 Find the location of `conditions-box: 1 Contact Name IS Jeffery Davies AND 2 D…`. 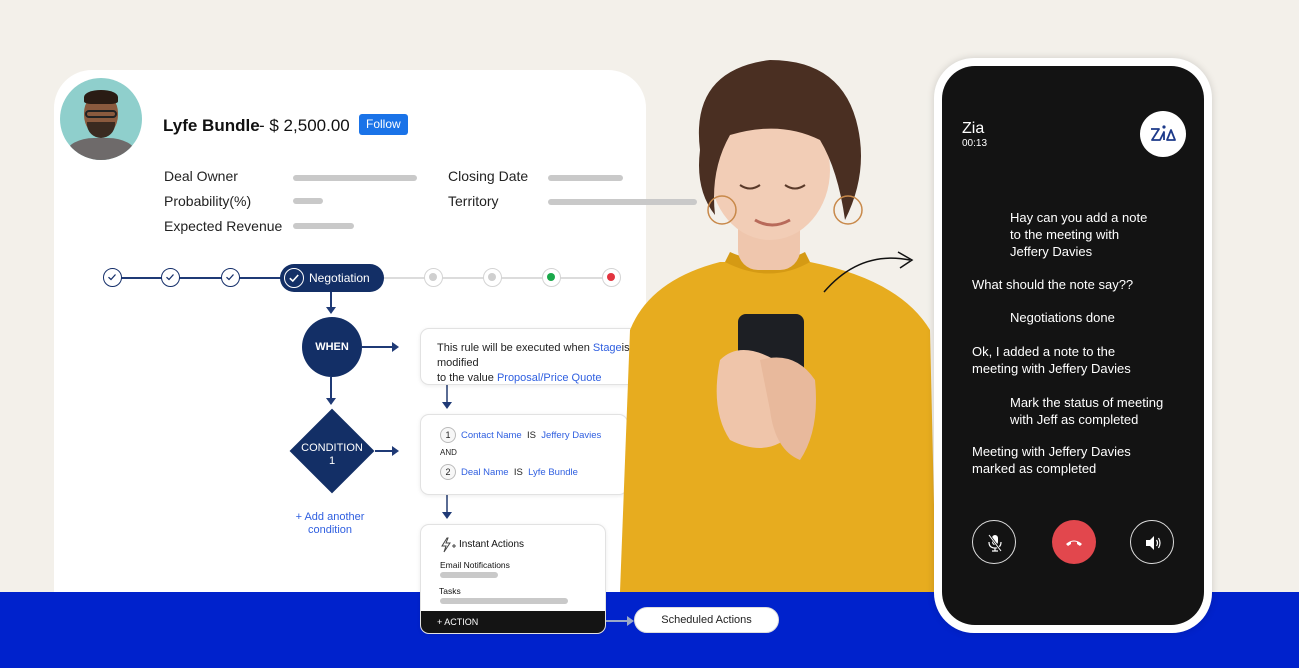

conditions-box: 1 Contact Name IS Jeffery Davies AND 2 D… is located at coordinates (524, 454).